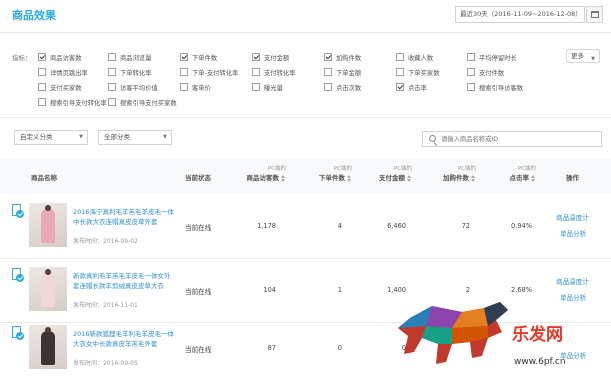 This screenshot has width=611, height=383. I want to click on col-ctr: PC端的 点击率, so click(508, 174).